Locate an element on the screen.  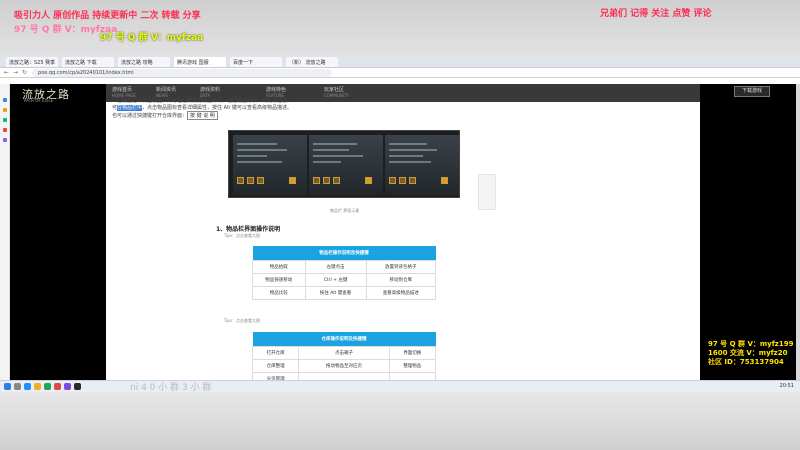
table-cell: 按住 Alt 键查看 is located at coordinates (335, 292).